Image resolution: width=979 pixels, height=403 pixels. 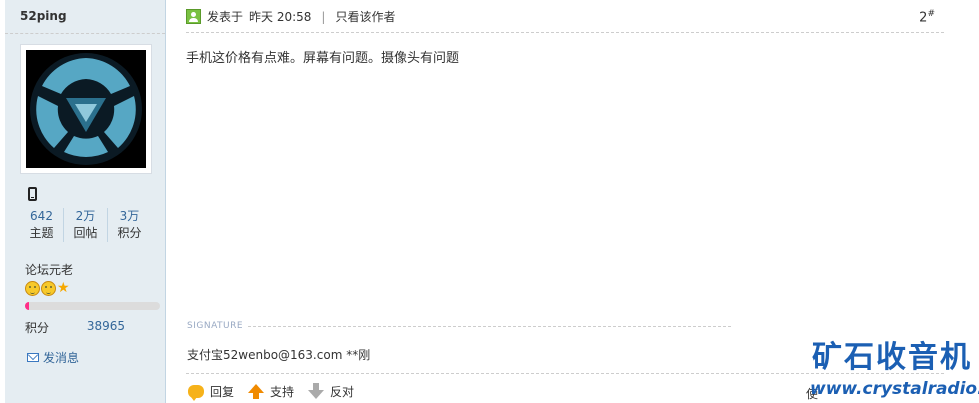 What do you see at coordinates (282, 392) in the screenshot?
I see `support-label: 支持` at bounding box center [282, 392].